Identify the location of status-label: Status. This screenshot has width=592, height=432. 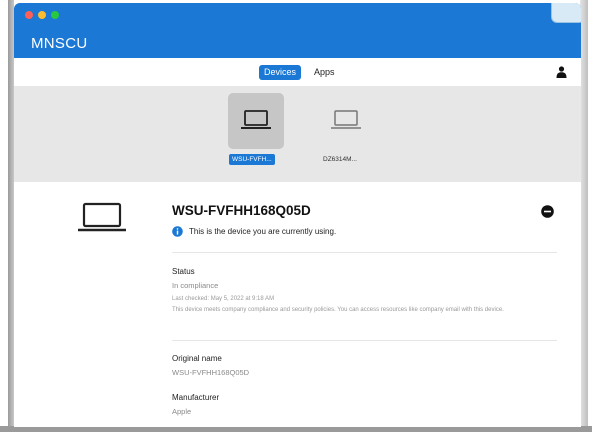
(183, 271).